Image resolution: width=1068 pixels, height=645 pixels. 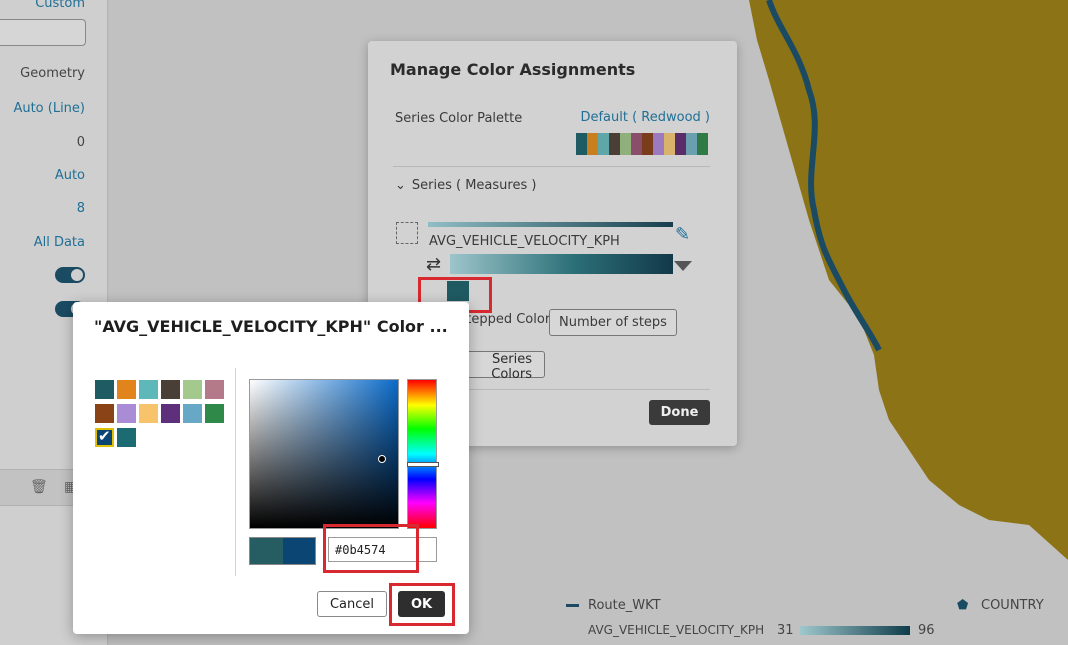 What do you see at coordinates (504, 319) in the screenshot?
I see `stepped-color-label: Stepped Color` at bounding box center [504, 319].